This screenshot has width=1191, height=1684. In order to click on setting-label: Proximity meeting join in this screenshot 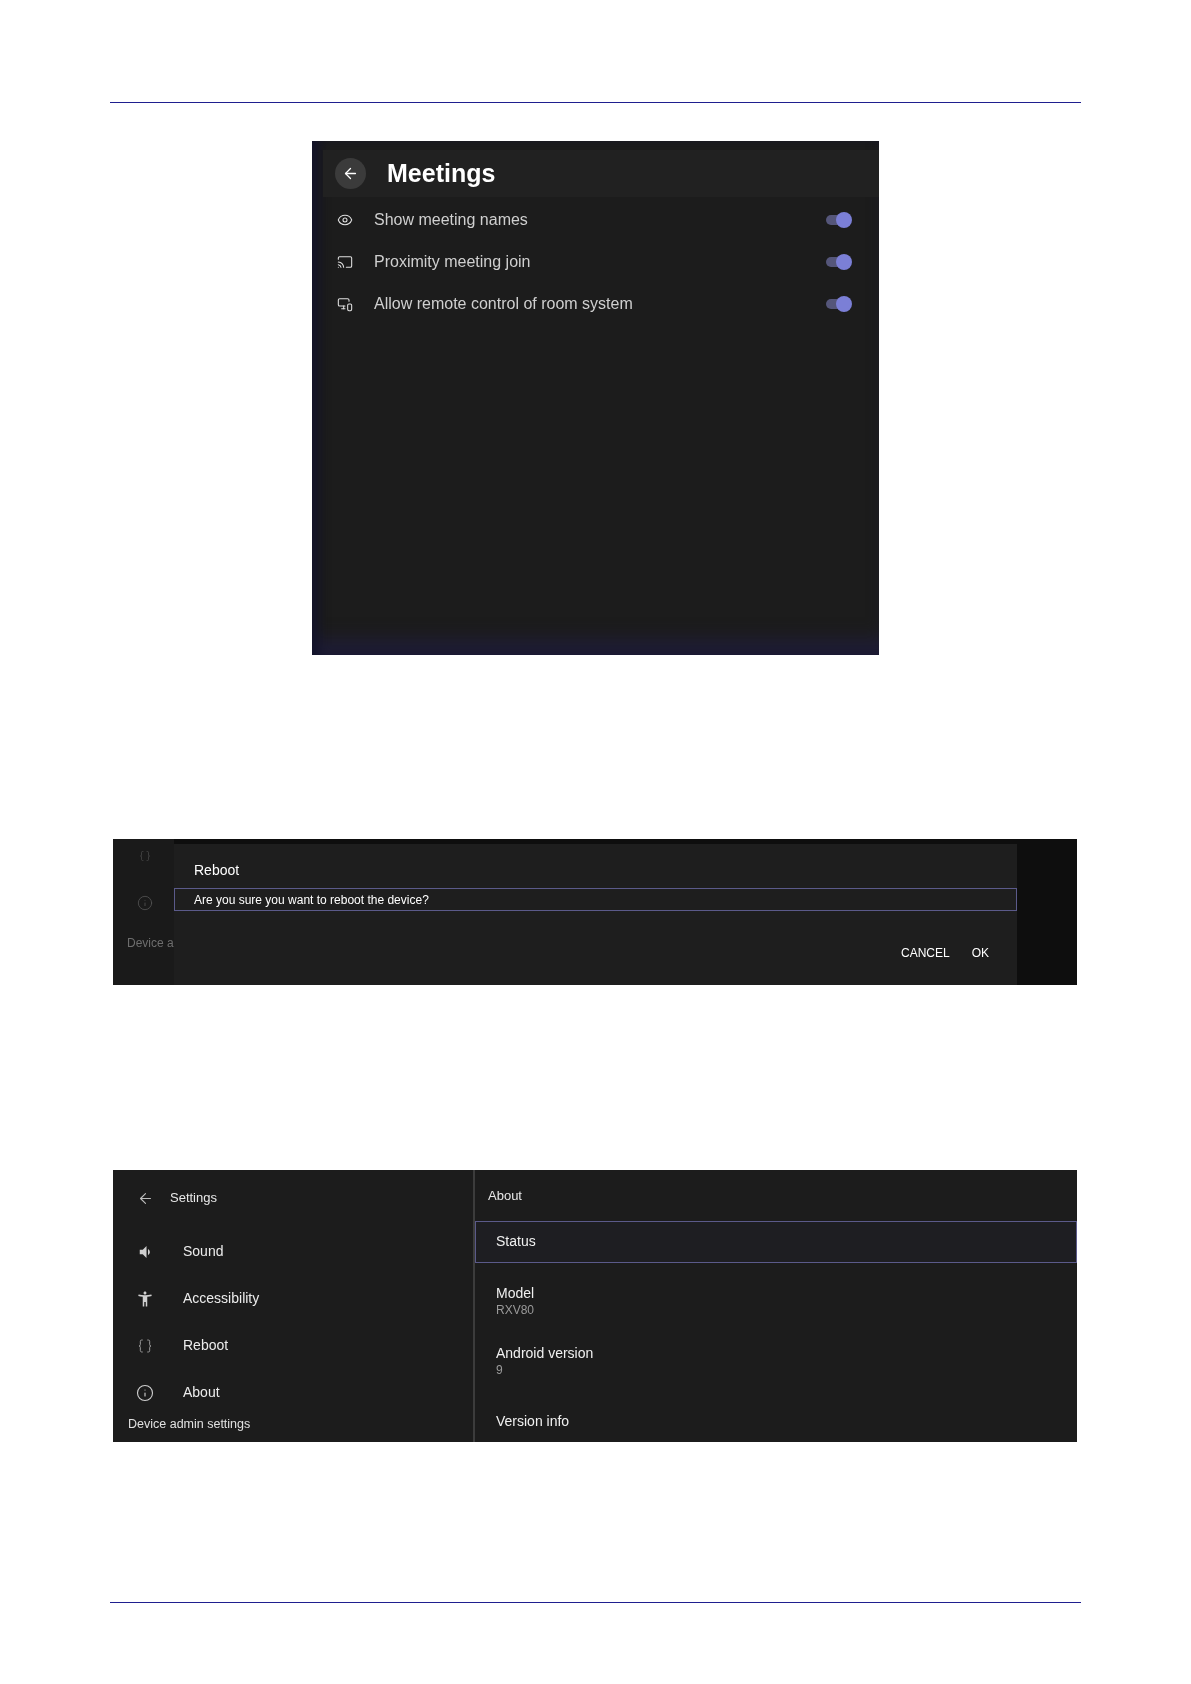, I will do `click(452, 262)`.